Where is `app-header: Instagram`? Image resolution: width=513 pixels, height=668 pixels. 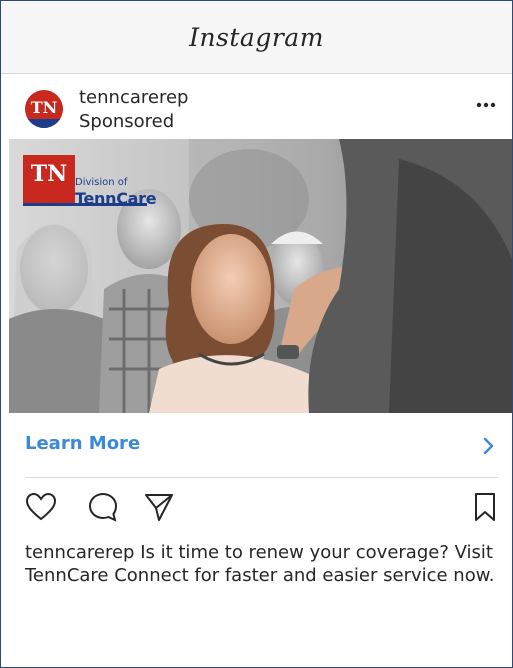
app-header: Instagram is located at coordinates (256, 37).